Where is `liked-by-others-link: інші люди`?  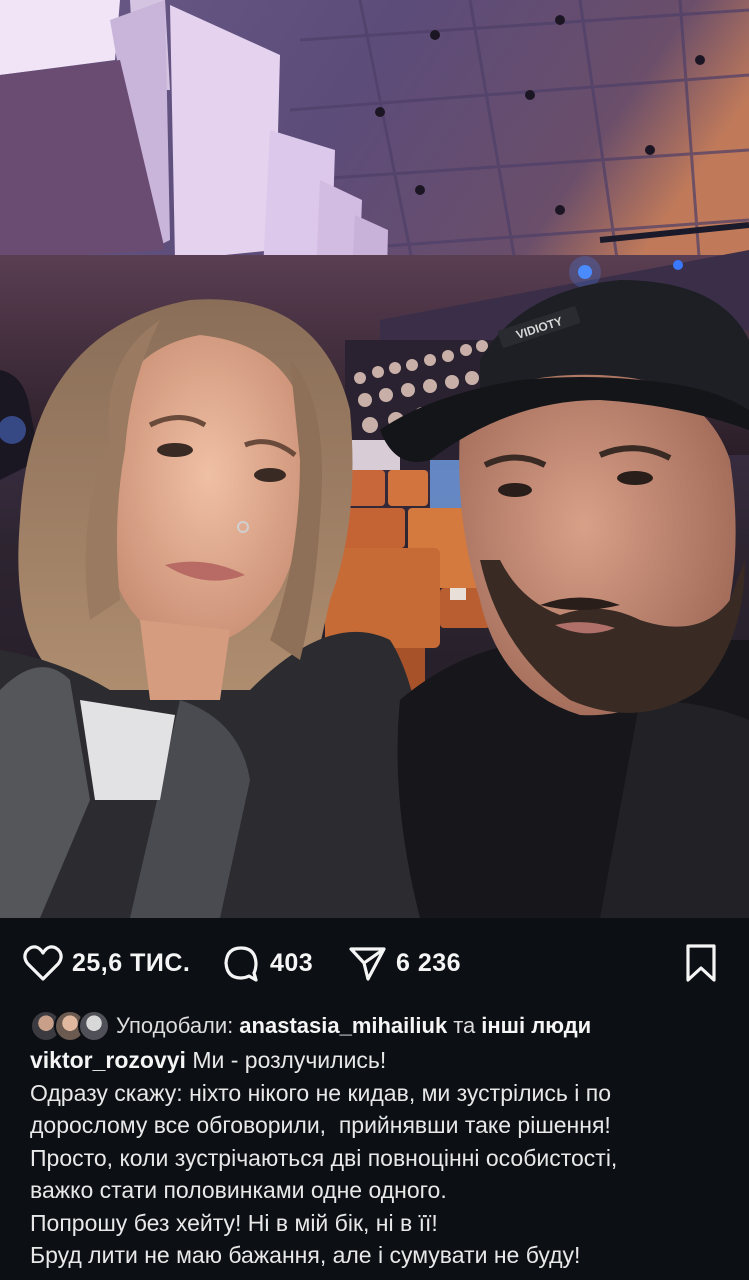 liked-by-others-link: інші люди is located at coordinates (536, 1026).